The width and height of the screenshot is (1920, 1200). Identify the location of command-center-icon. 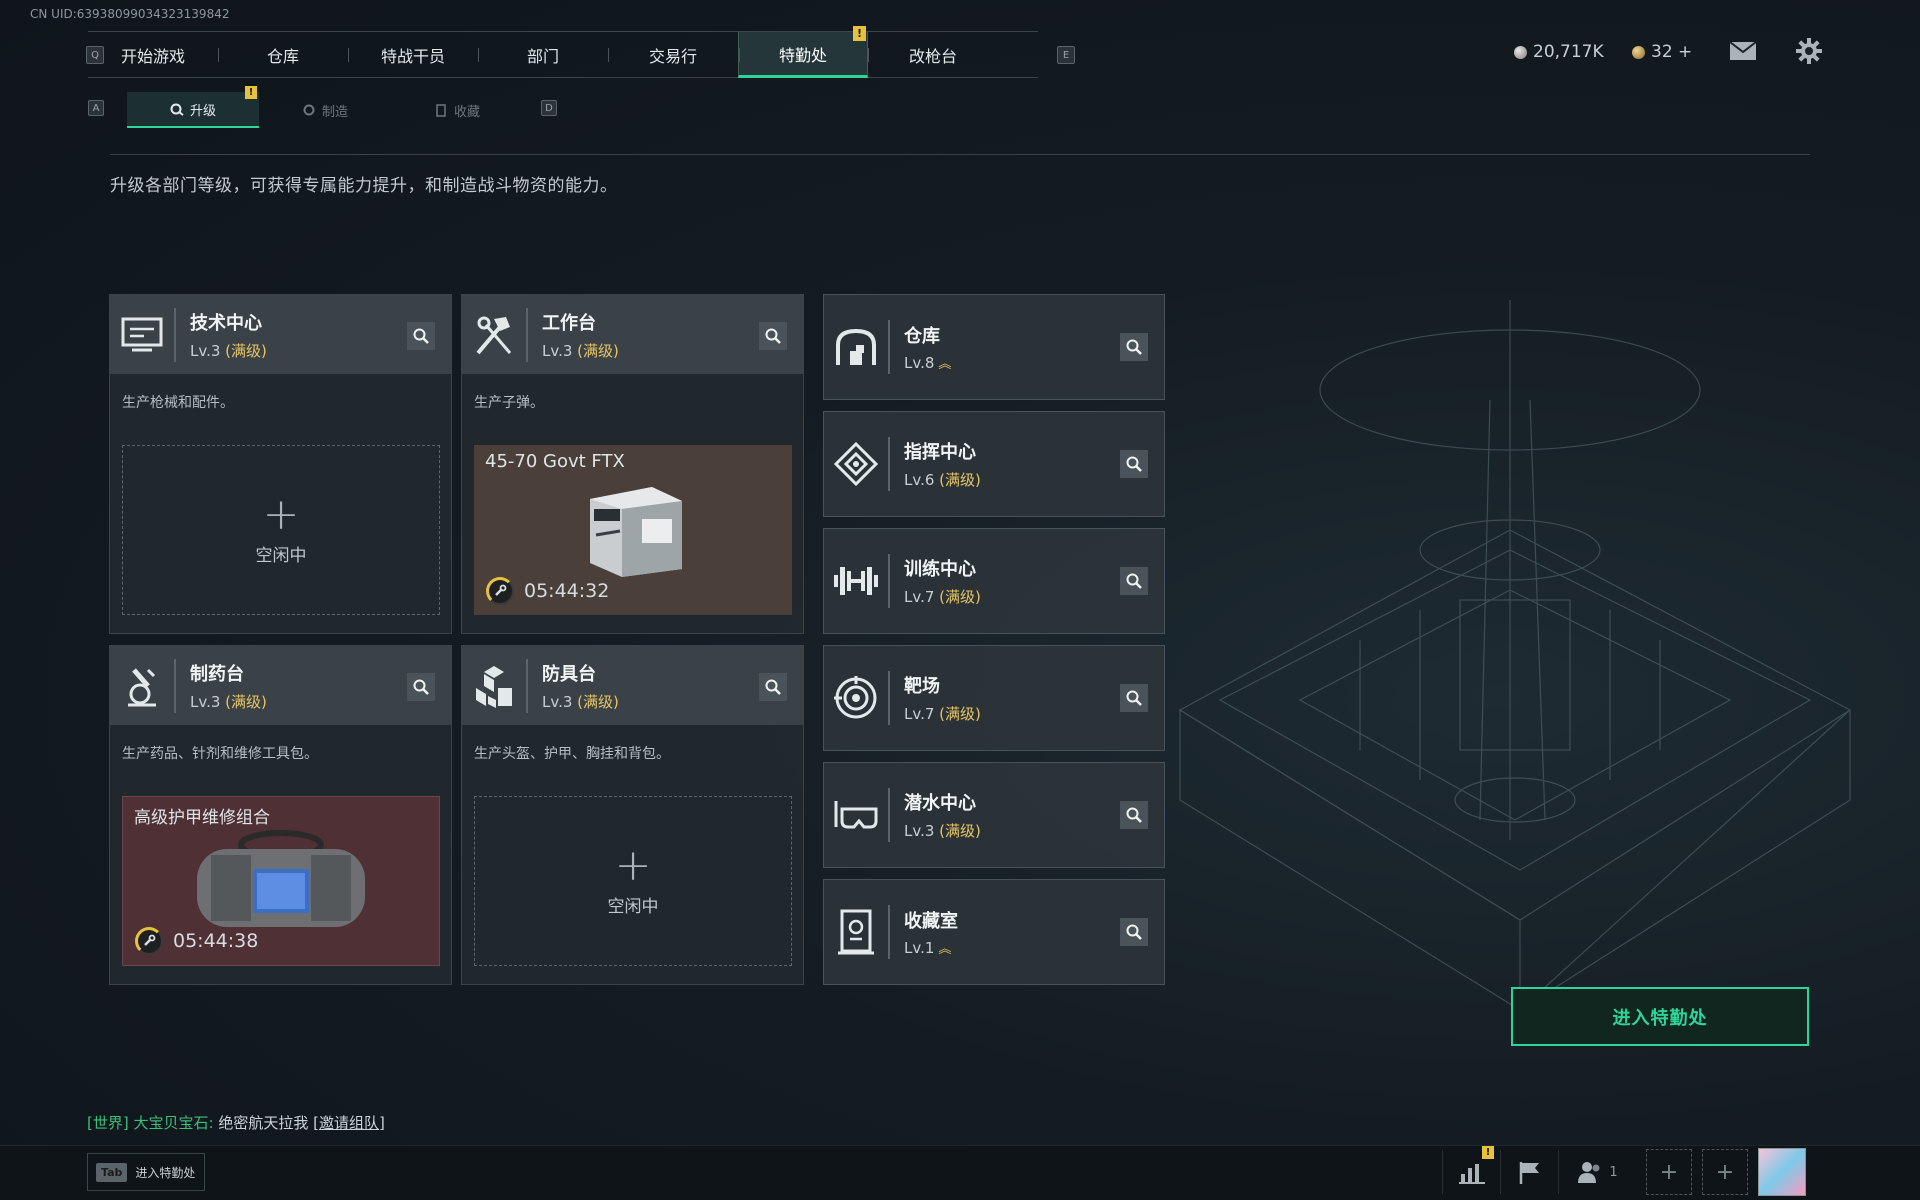
(856, 464).